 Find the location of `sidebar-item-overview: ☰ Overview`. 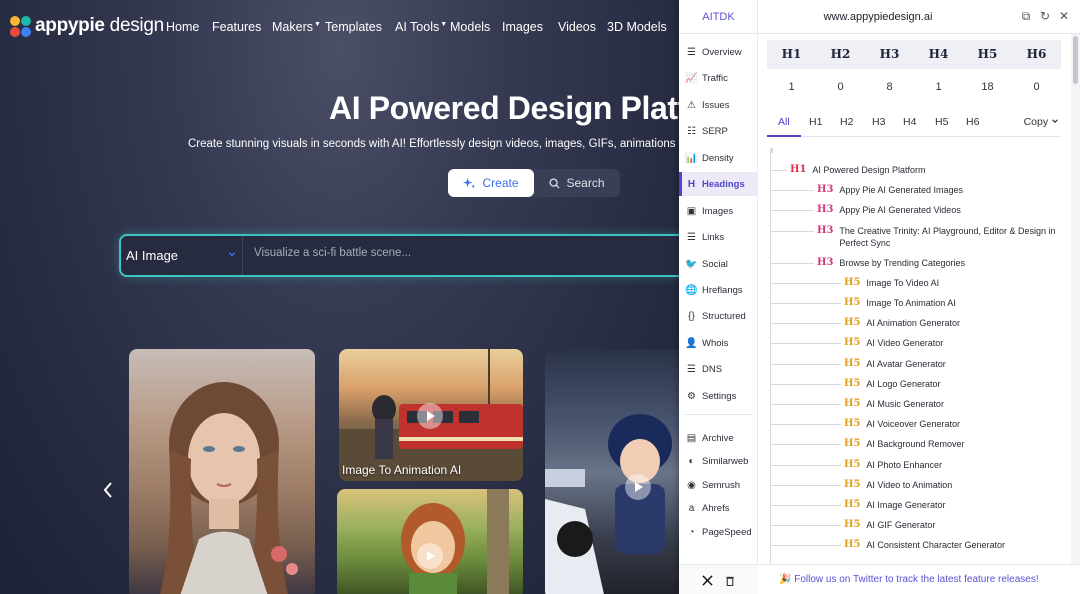

sidebar-item-overview: ☰ Overview is located at coordinates (718, 52).